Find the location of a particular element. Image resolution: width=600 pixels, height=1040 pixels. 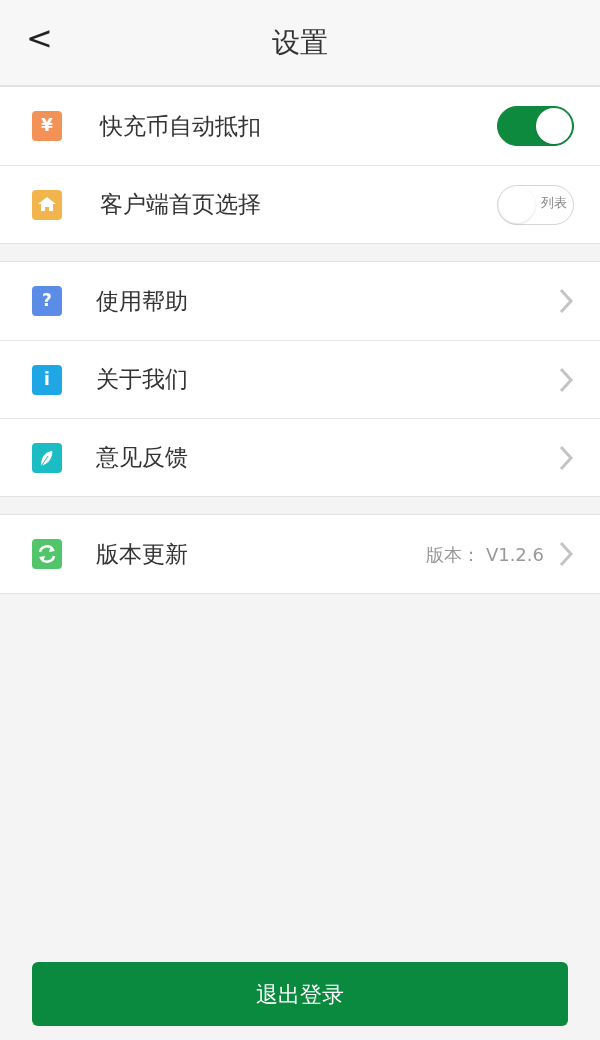

row-label: 关于我们 is located at coordinates (142, 380).